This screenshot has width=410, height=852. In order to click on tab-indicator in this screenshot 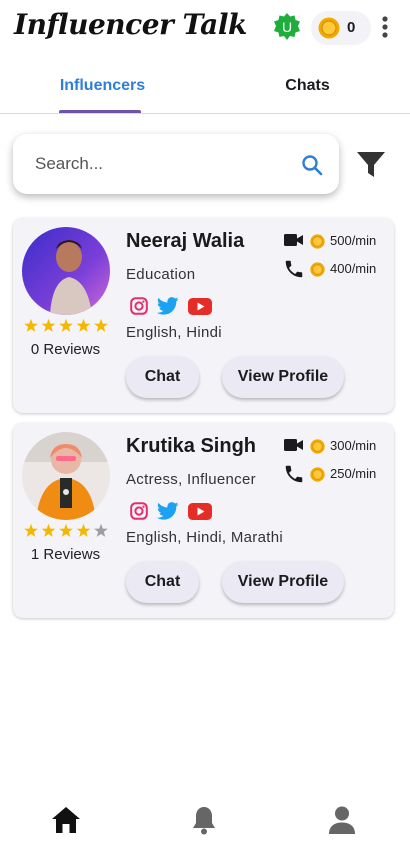, I will do `click(100, 111)`.